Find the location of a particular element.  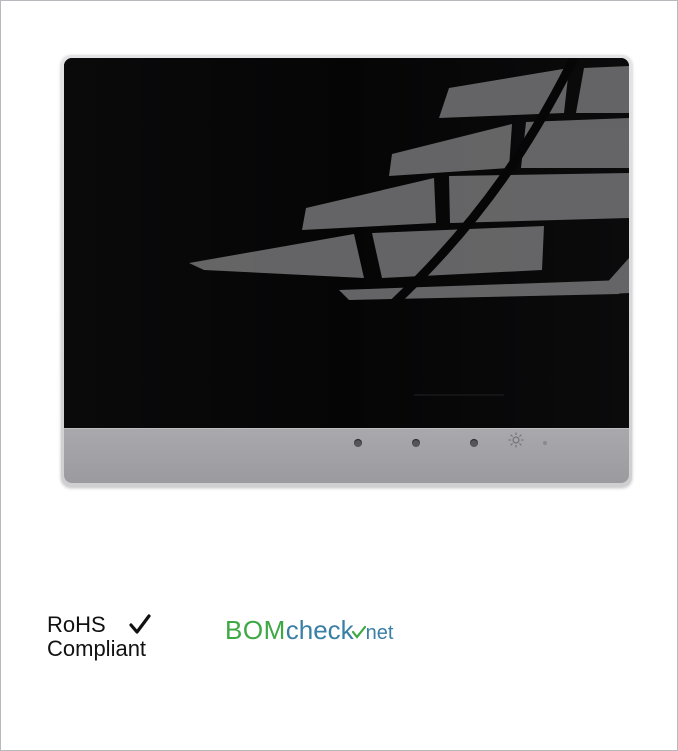

bomcheck-logo-net: net is located at coordinates (379, 633).